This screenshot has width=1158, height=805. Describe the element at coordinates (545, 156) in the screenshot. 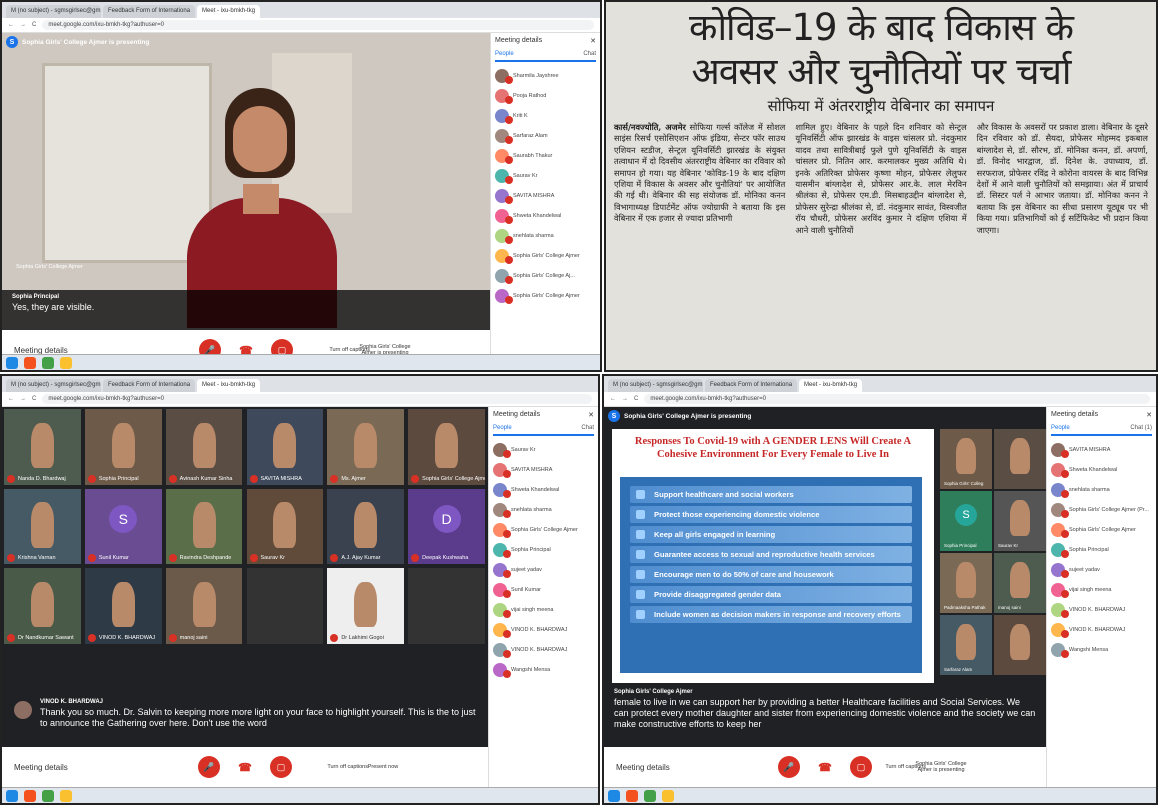

I see `participant-row: Saurabh Thakur` at that location.